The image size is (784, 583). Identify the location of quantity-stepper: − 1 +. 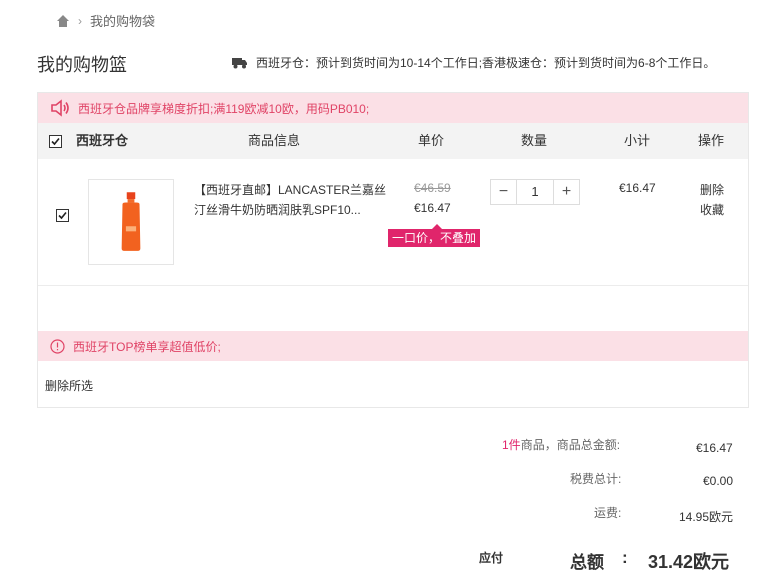
(535, 192).